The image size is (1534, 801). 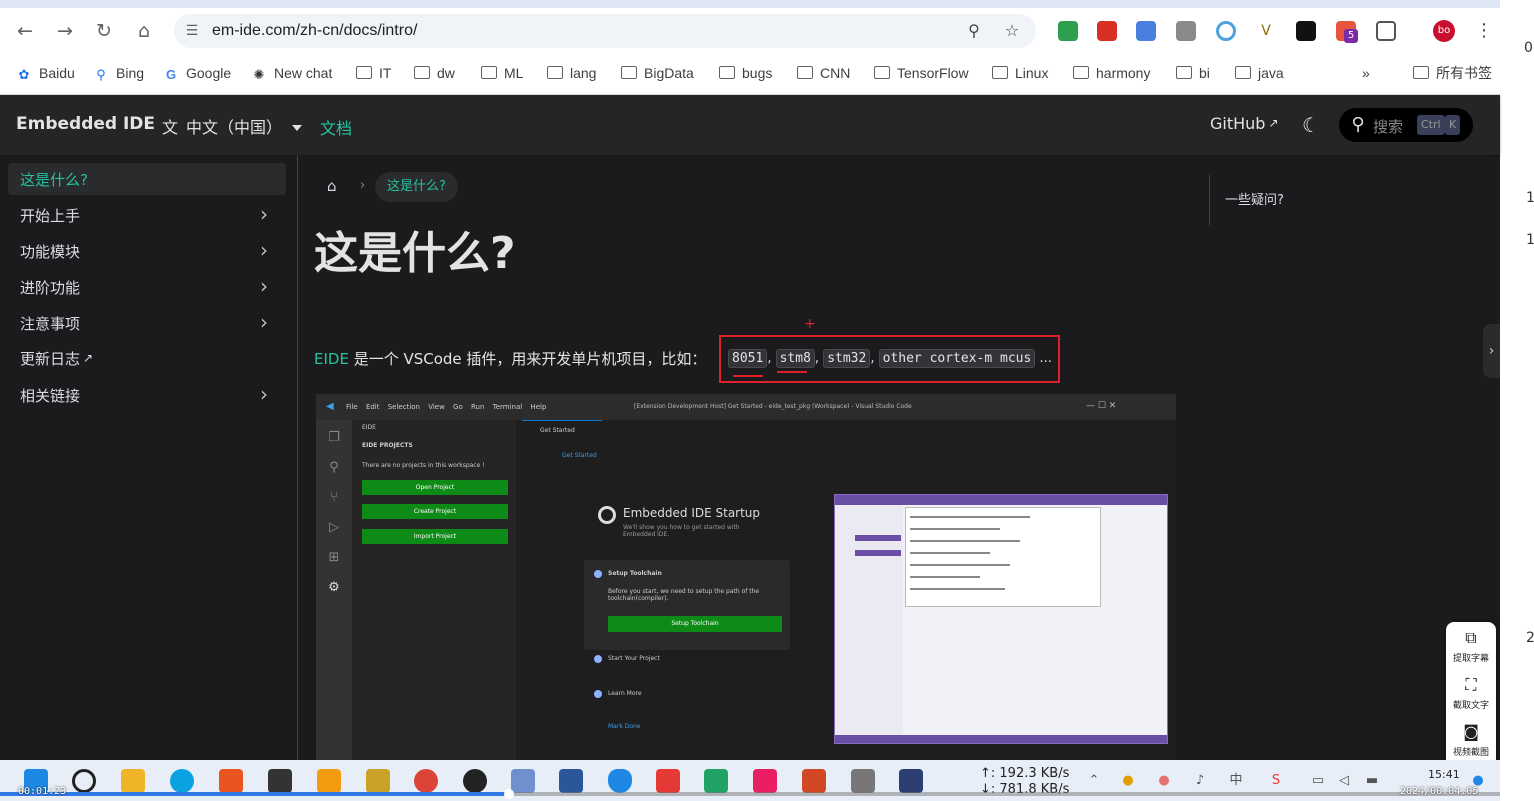 What do you see at coordinates (1259, 73) in the screenshot?
I see `bookmark-folder: java` at bounding box center [1259, 73].